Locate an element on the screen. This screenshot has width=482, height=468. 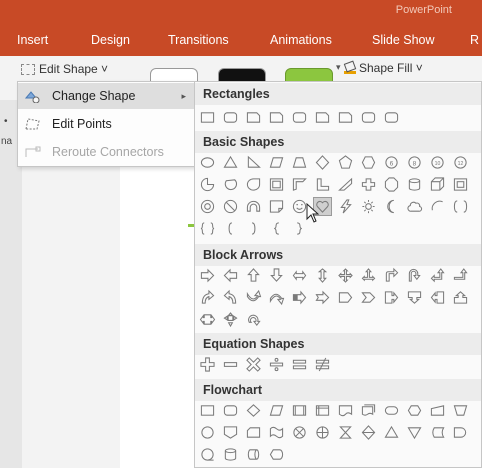
shape-chord-icon is located at coordinates (230, 184).